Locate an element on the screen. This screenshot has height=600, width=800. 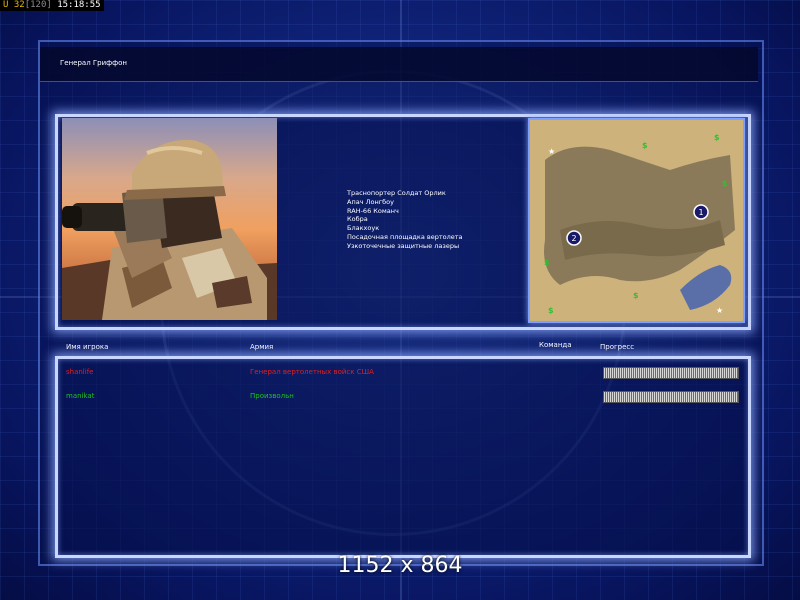
unit-item: Кобра is located at coordinates (357, 219).